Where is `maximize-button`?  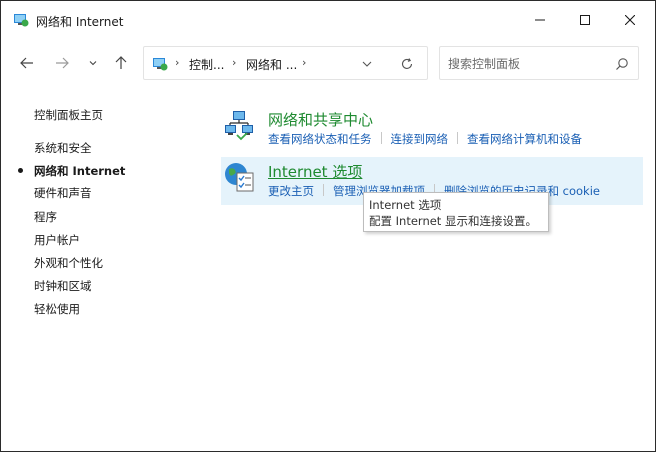 maximize-button is located at coordinates (585, 20).